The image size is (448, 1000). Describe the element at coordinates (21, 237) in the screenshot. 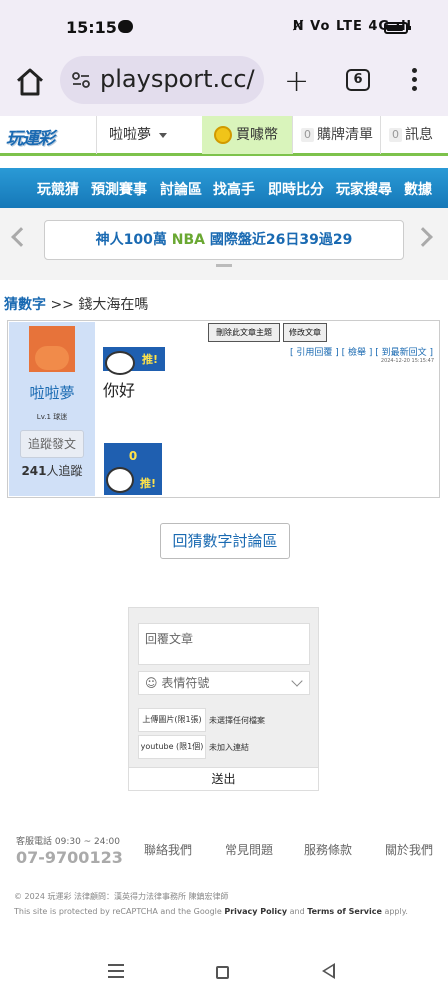

I see `chevron-left-icon` at that location.